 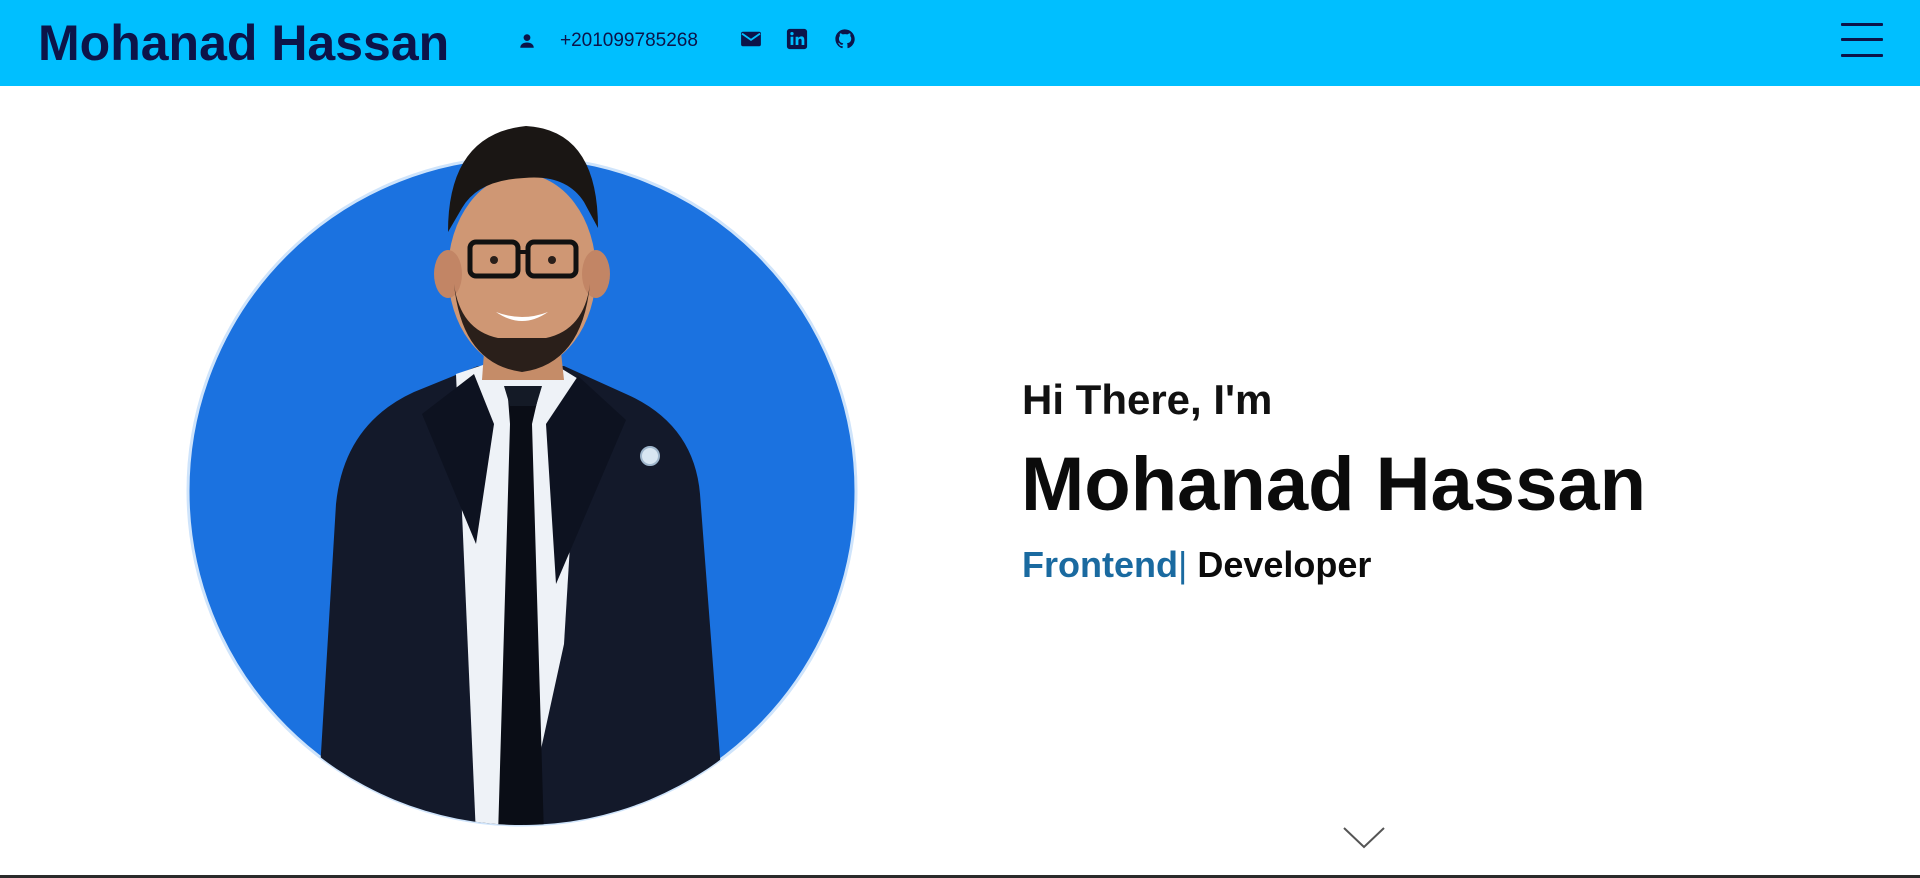 What do you see at coordinates (1100, 564) in the screenshot?
I see `role-typed-text: Frontend` at bounding box center [1100, 564].